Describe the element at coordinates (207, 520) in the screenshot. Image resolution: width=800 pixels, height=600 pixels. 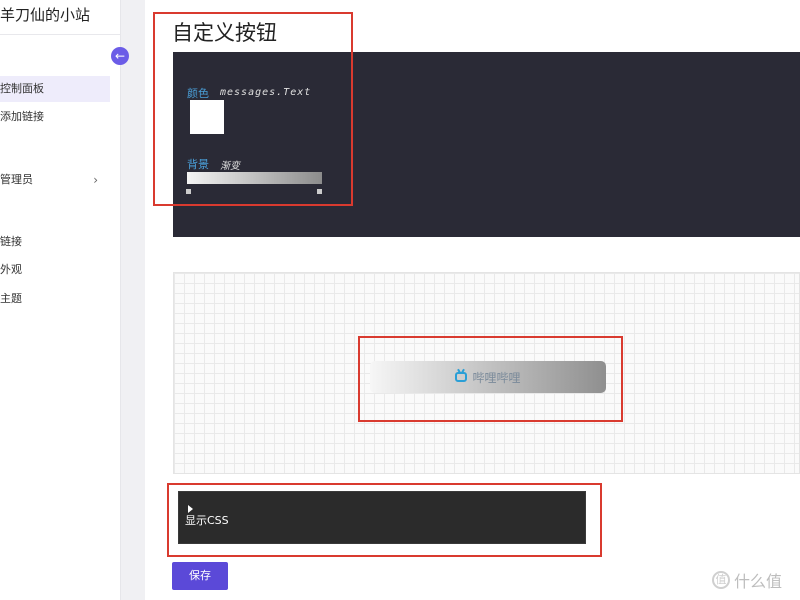
I see `show-css-toggle: 显示CSS` at that location.